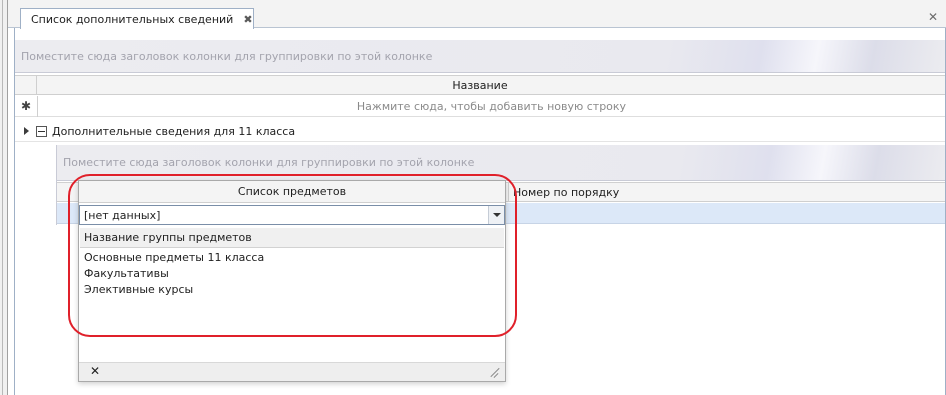  What do you see at coordinates (480, 131) in the screenshot?
I see `master-row: Дополнительные сведения для 11 класса` at bounding box center [480, 131].